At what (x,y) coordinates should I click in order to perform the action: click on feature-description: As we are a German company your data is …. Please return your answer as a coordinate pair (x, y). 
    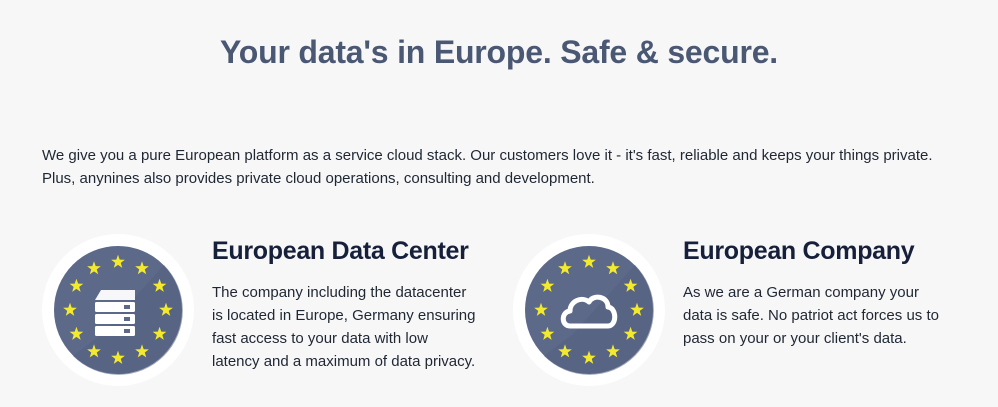
    Looking at the image, I should click on (825, 315).